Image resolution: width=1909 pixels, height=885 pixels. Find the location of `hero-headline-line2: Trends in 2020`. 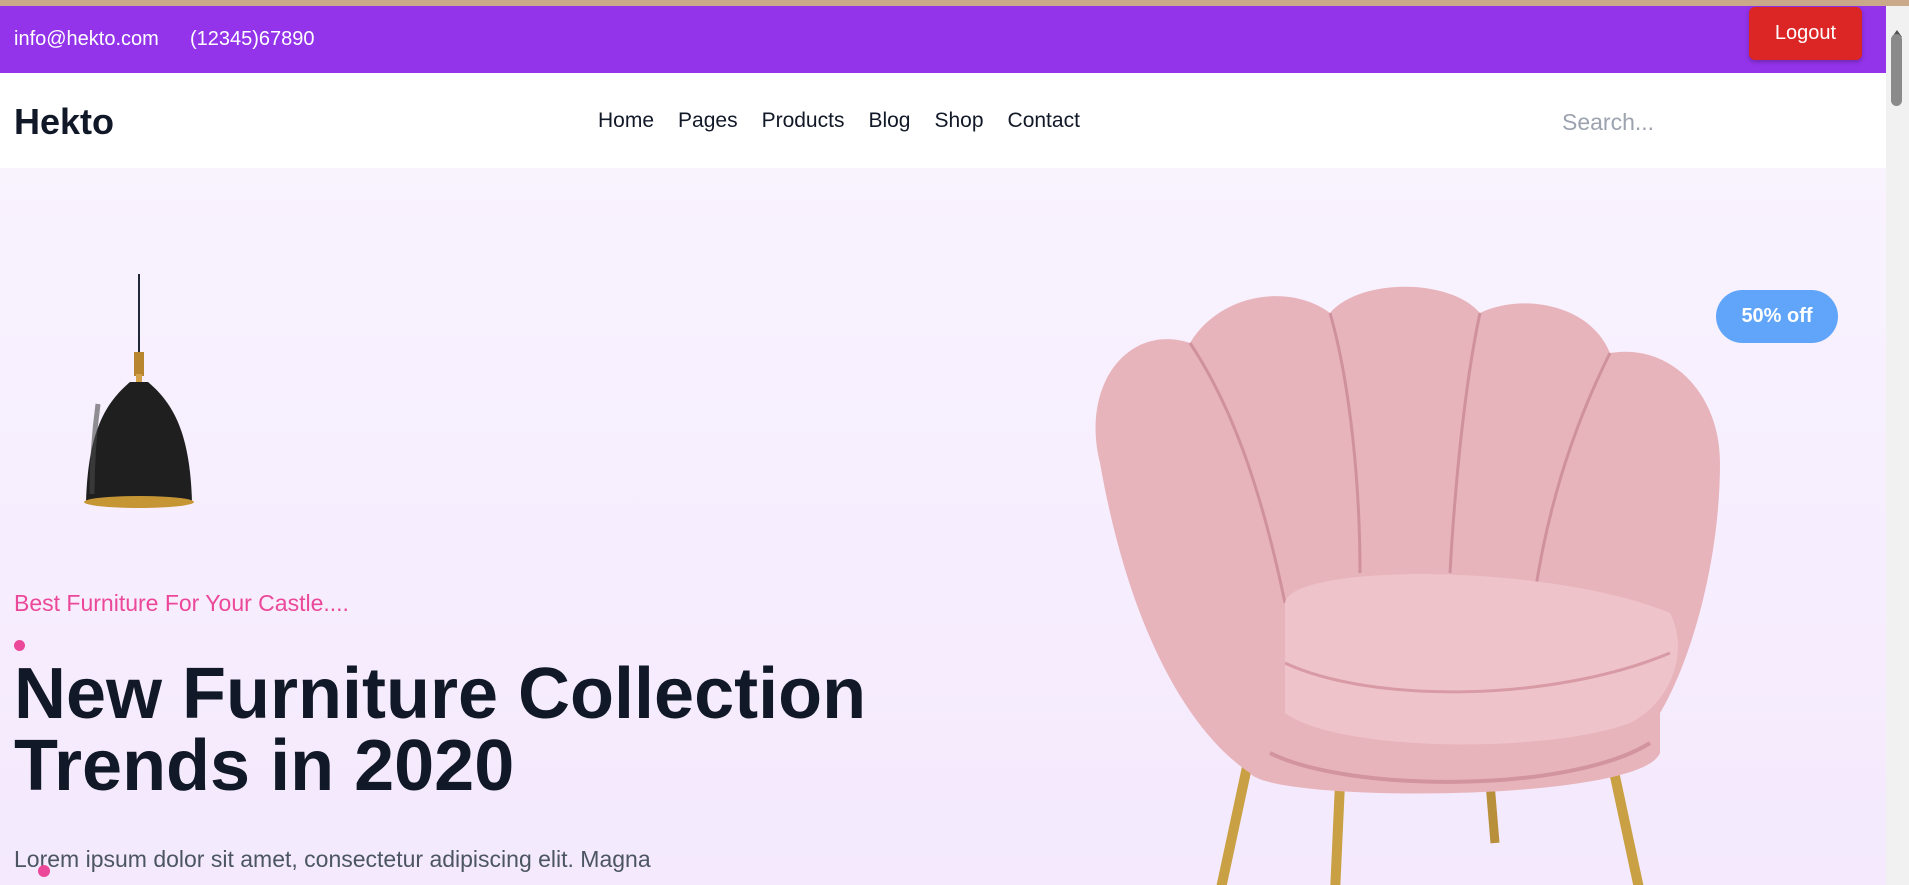

hero-headline-line2: Trends in 2020 is located at coordinates (264, 766).